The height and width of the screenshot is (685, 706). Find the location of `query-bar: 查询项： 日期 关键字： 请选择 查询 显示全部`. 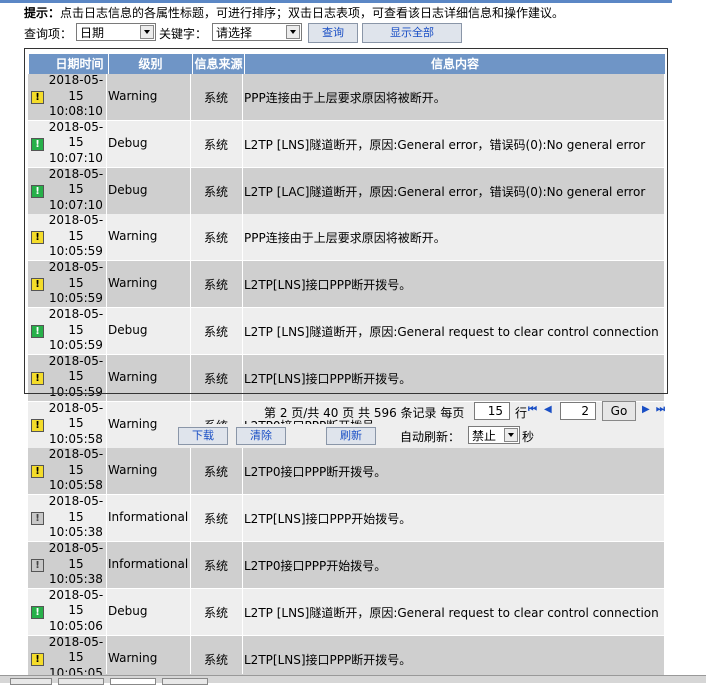

query-bar: 查询项： 日期 关键字： 请选择 查询 显示全部 is located at coordinates (254, 33).